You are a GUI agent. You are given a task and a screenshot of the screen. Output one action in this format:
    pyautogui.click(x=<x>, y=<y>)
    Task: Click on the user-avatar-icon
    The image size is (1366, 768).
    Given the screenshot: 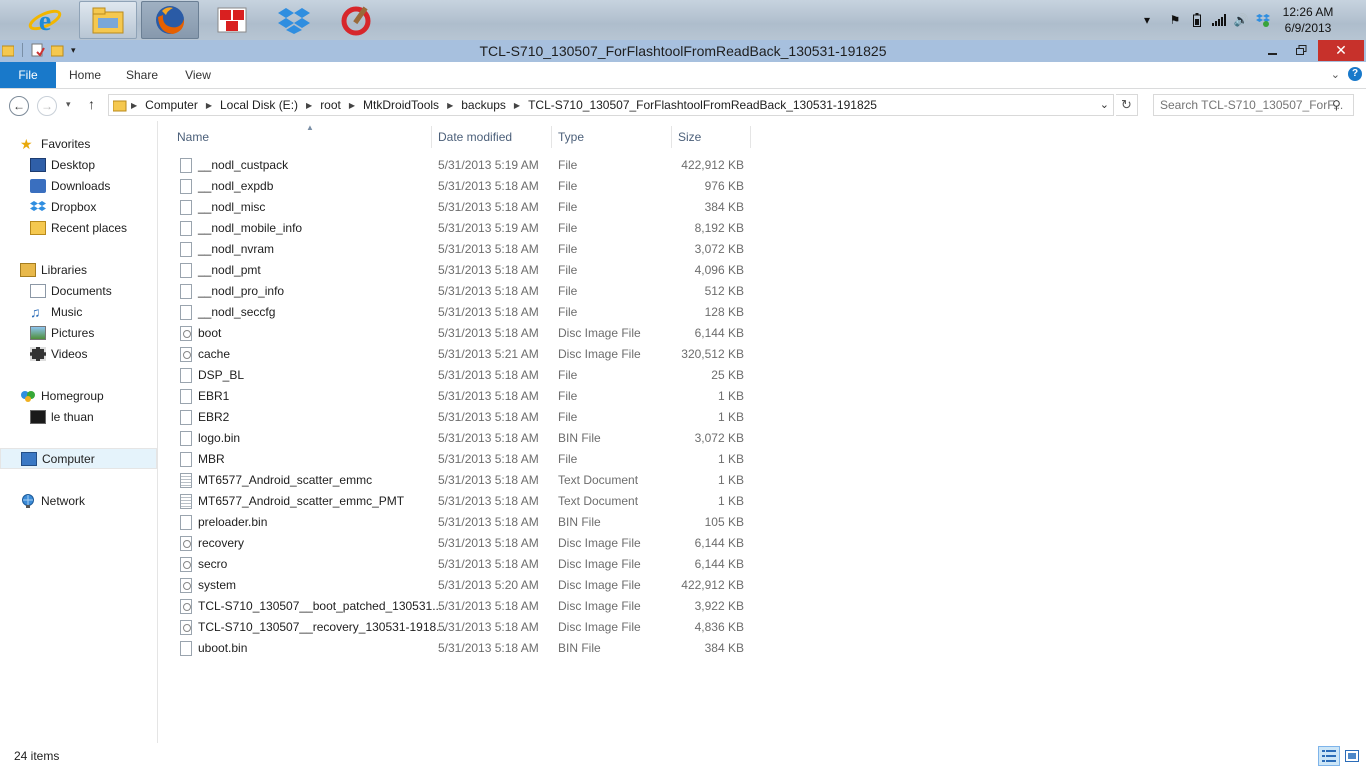 What is the action you would take?
    pyautogui.click(x=38, y=416)
    